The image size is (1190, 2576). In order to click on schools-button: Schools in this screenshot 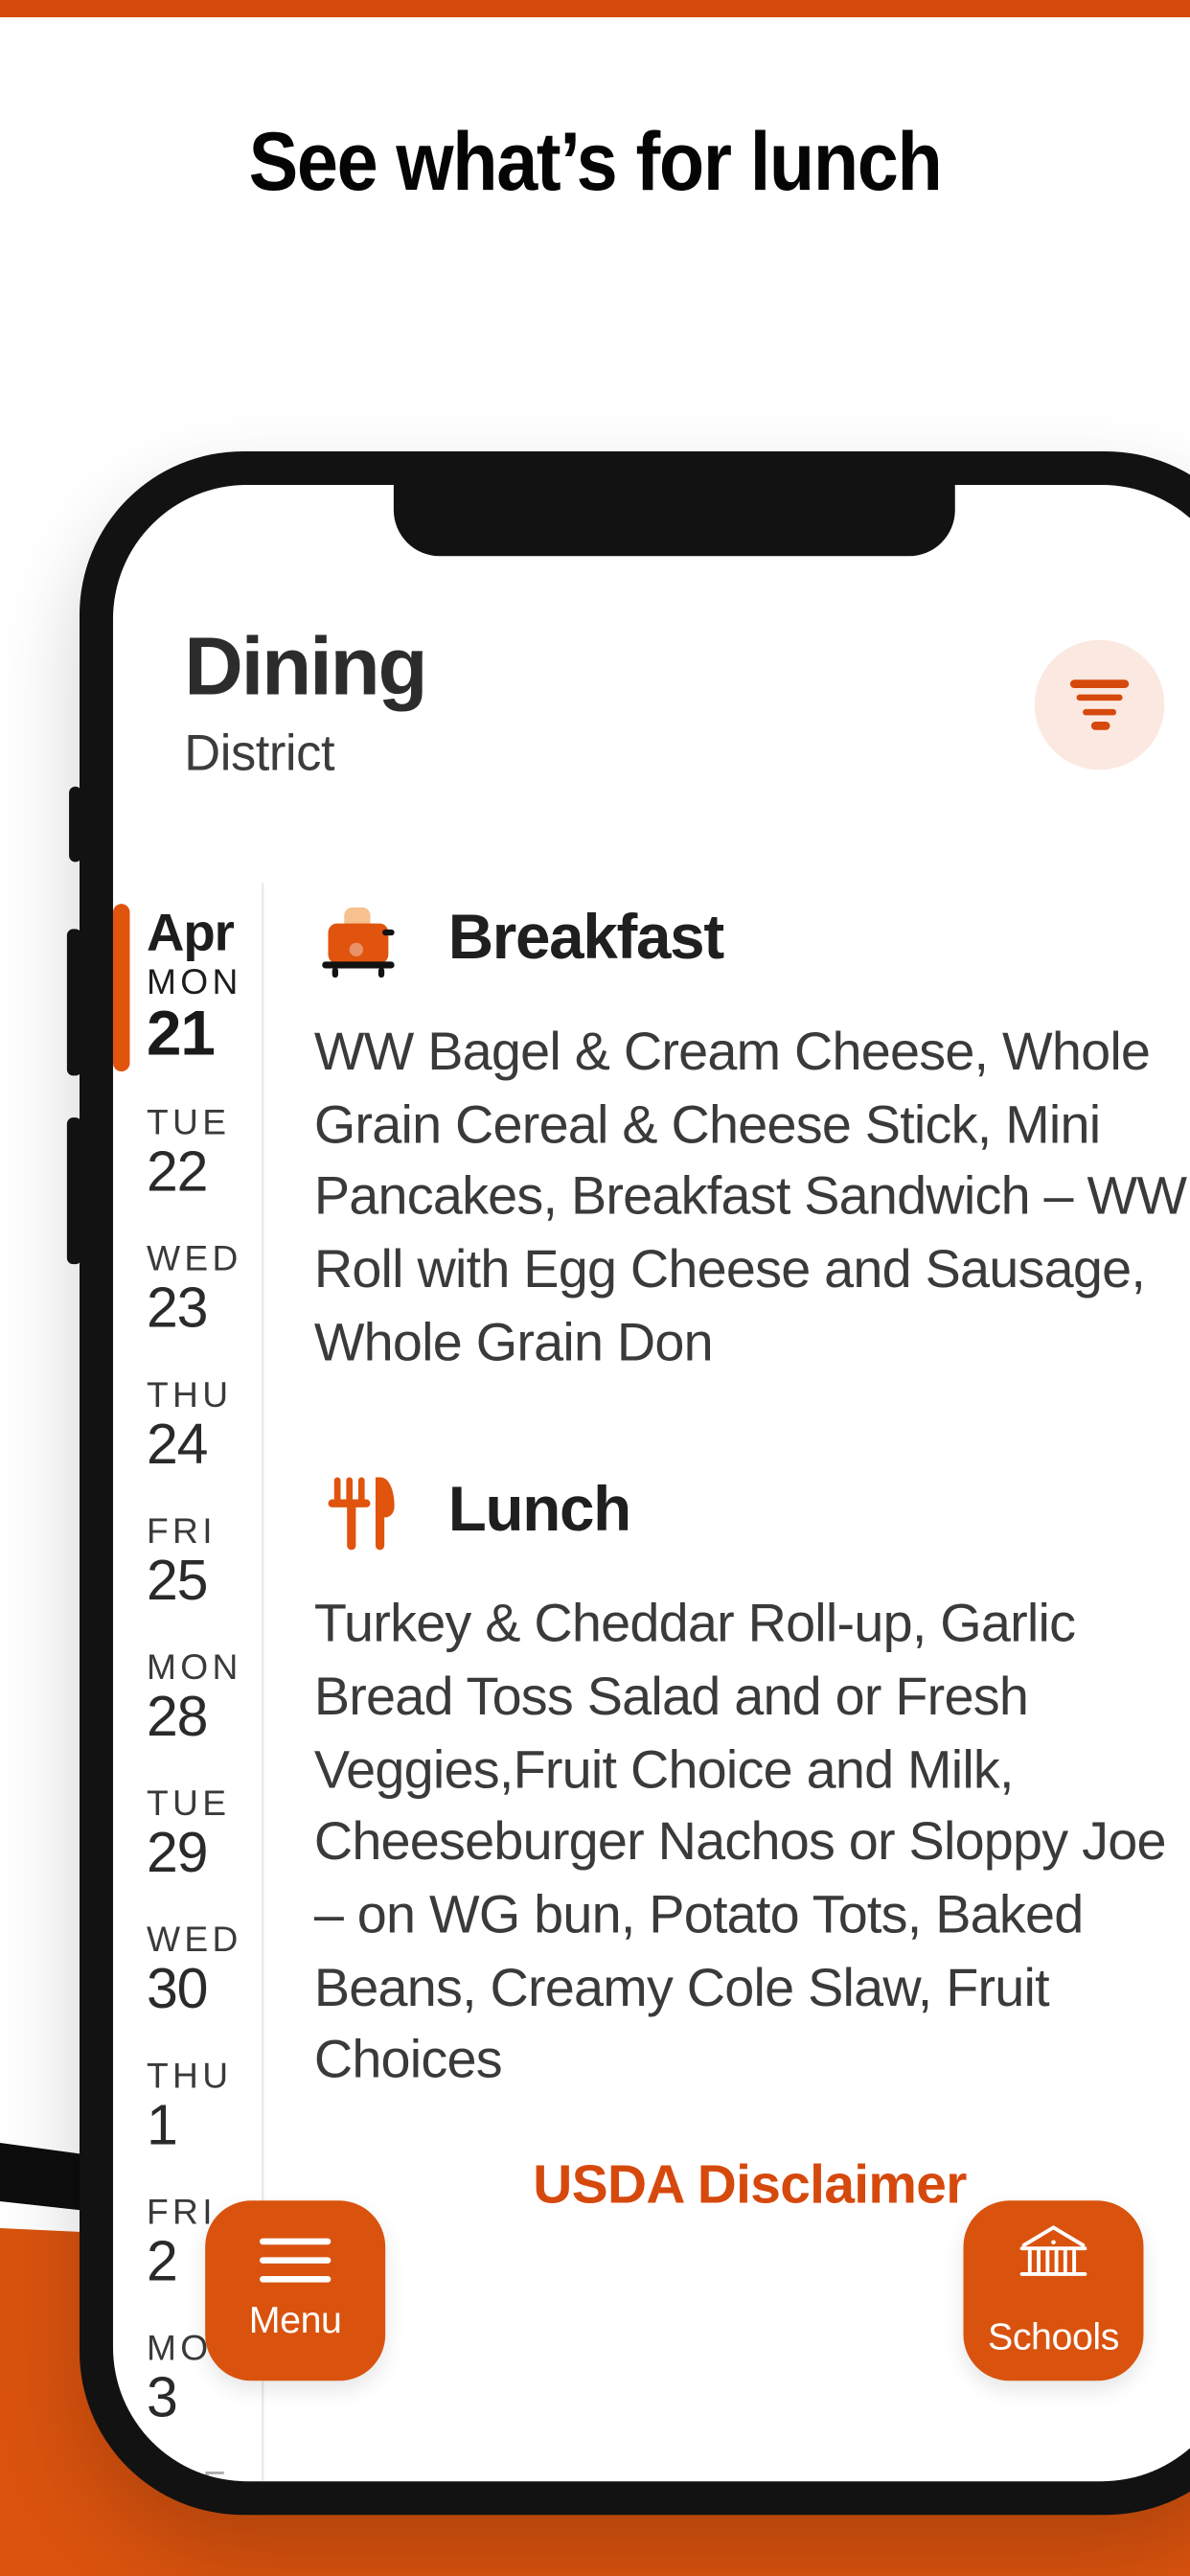, I will do `click(1053, 2290)`.